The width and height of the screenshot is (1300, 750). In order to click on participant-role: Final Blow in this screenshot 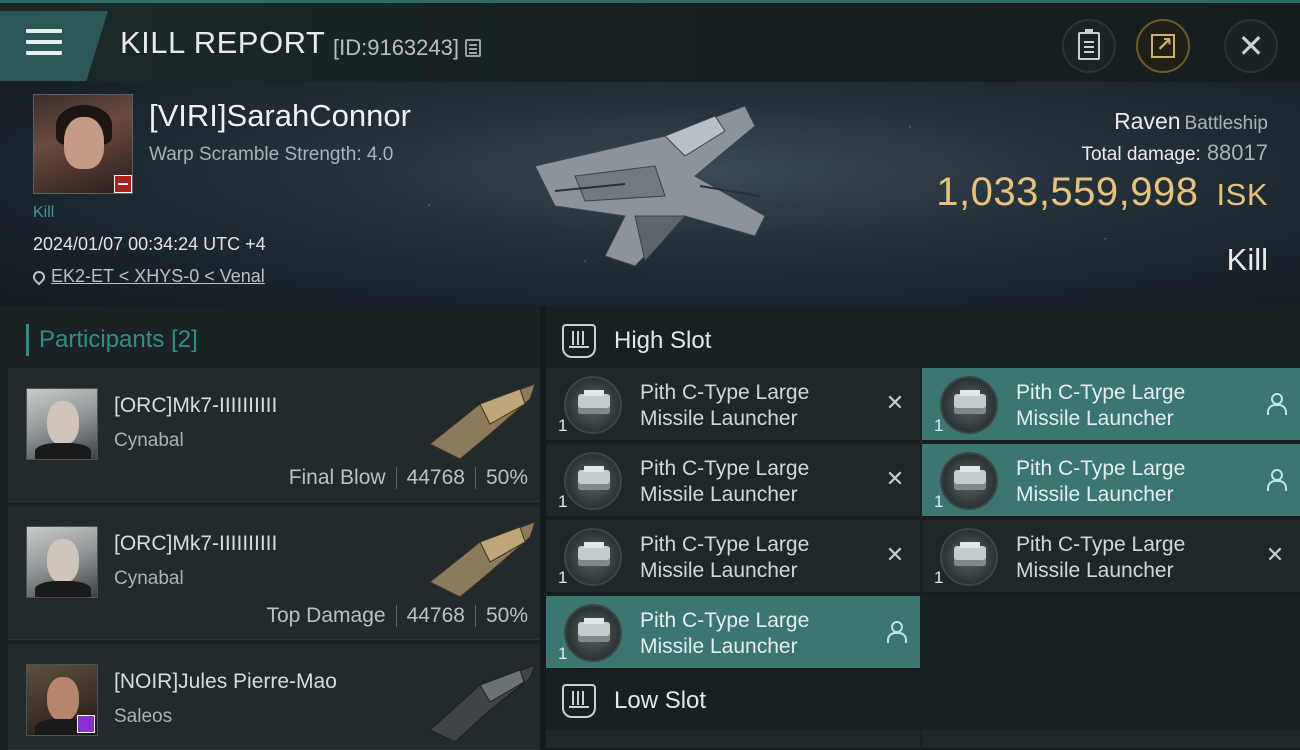, I will do `click(337, 477)`.